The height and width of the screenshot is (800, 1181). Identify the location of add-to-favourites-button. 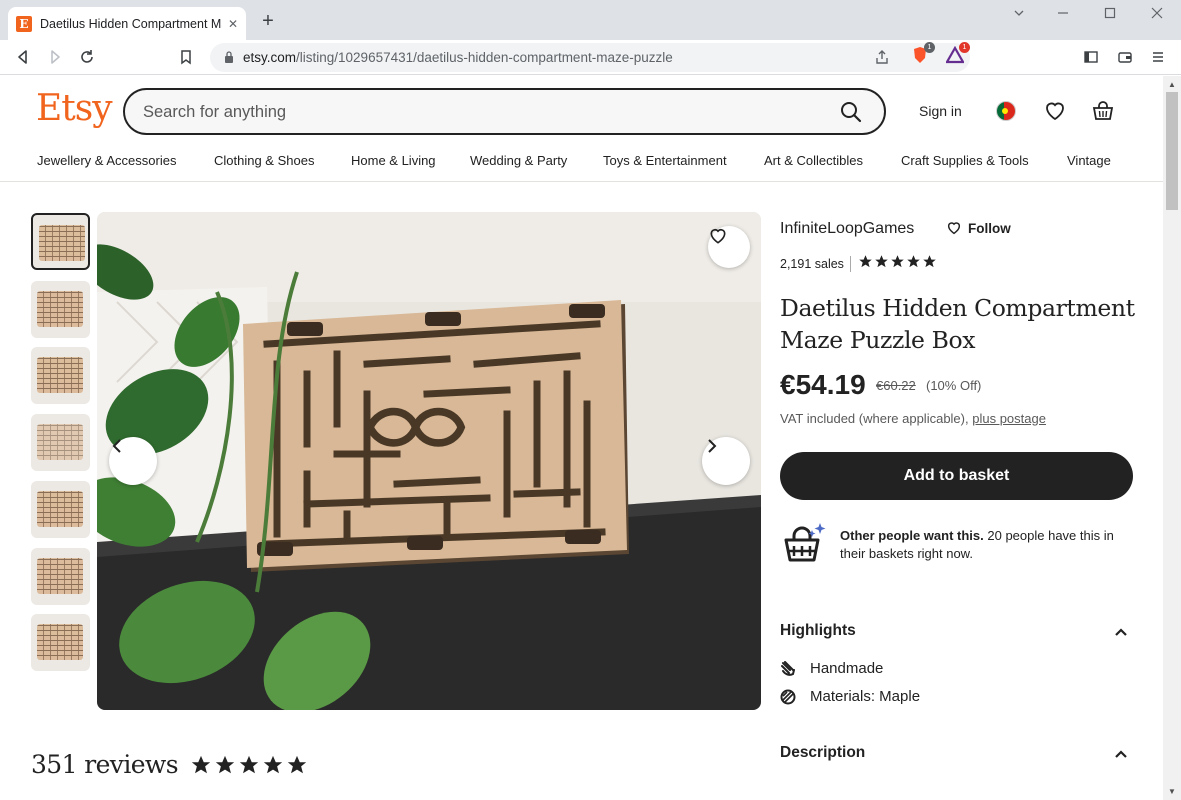
(729, 247).